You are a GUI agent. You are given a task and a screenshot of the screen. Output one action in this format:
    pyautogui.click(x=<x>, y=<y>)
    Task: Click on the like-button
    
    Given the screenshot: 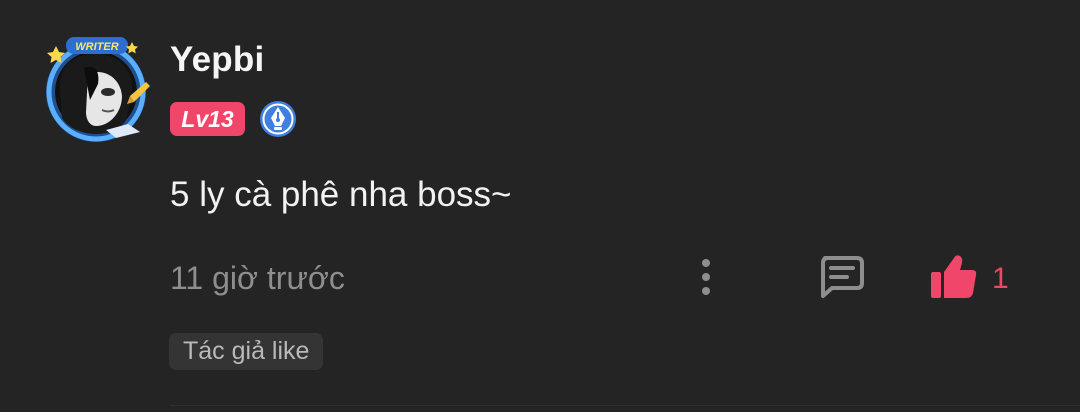 What is the action you would take?
    pyautogui.click(x=954, y=277)
    